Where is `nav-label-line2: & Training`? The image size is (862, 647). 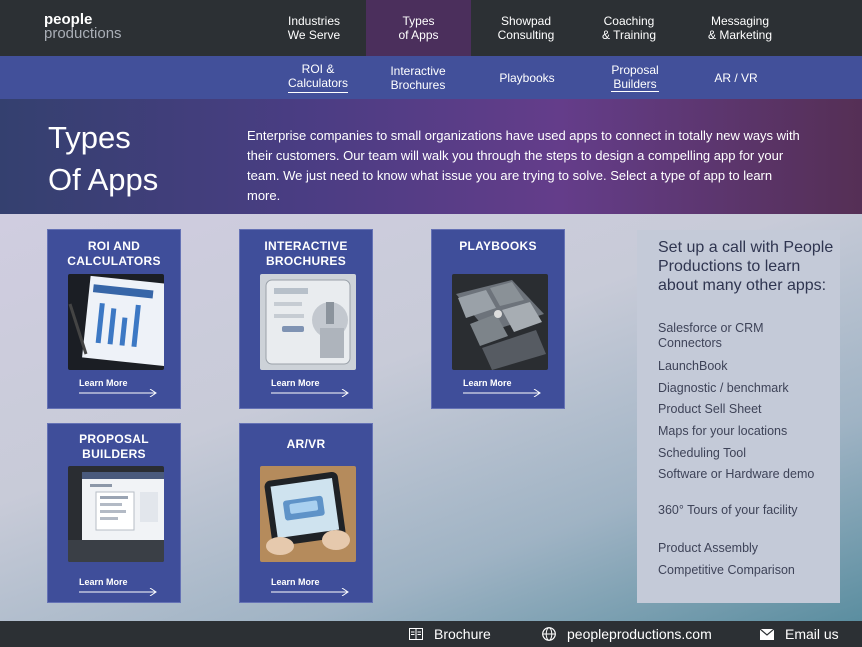 nav-label-line2: & Training is located at coordinates (629, 35).